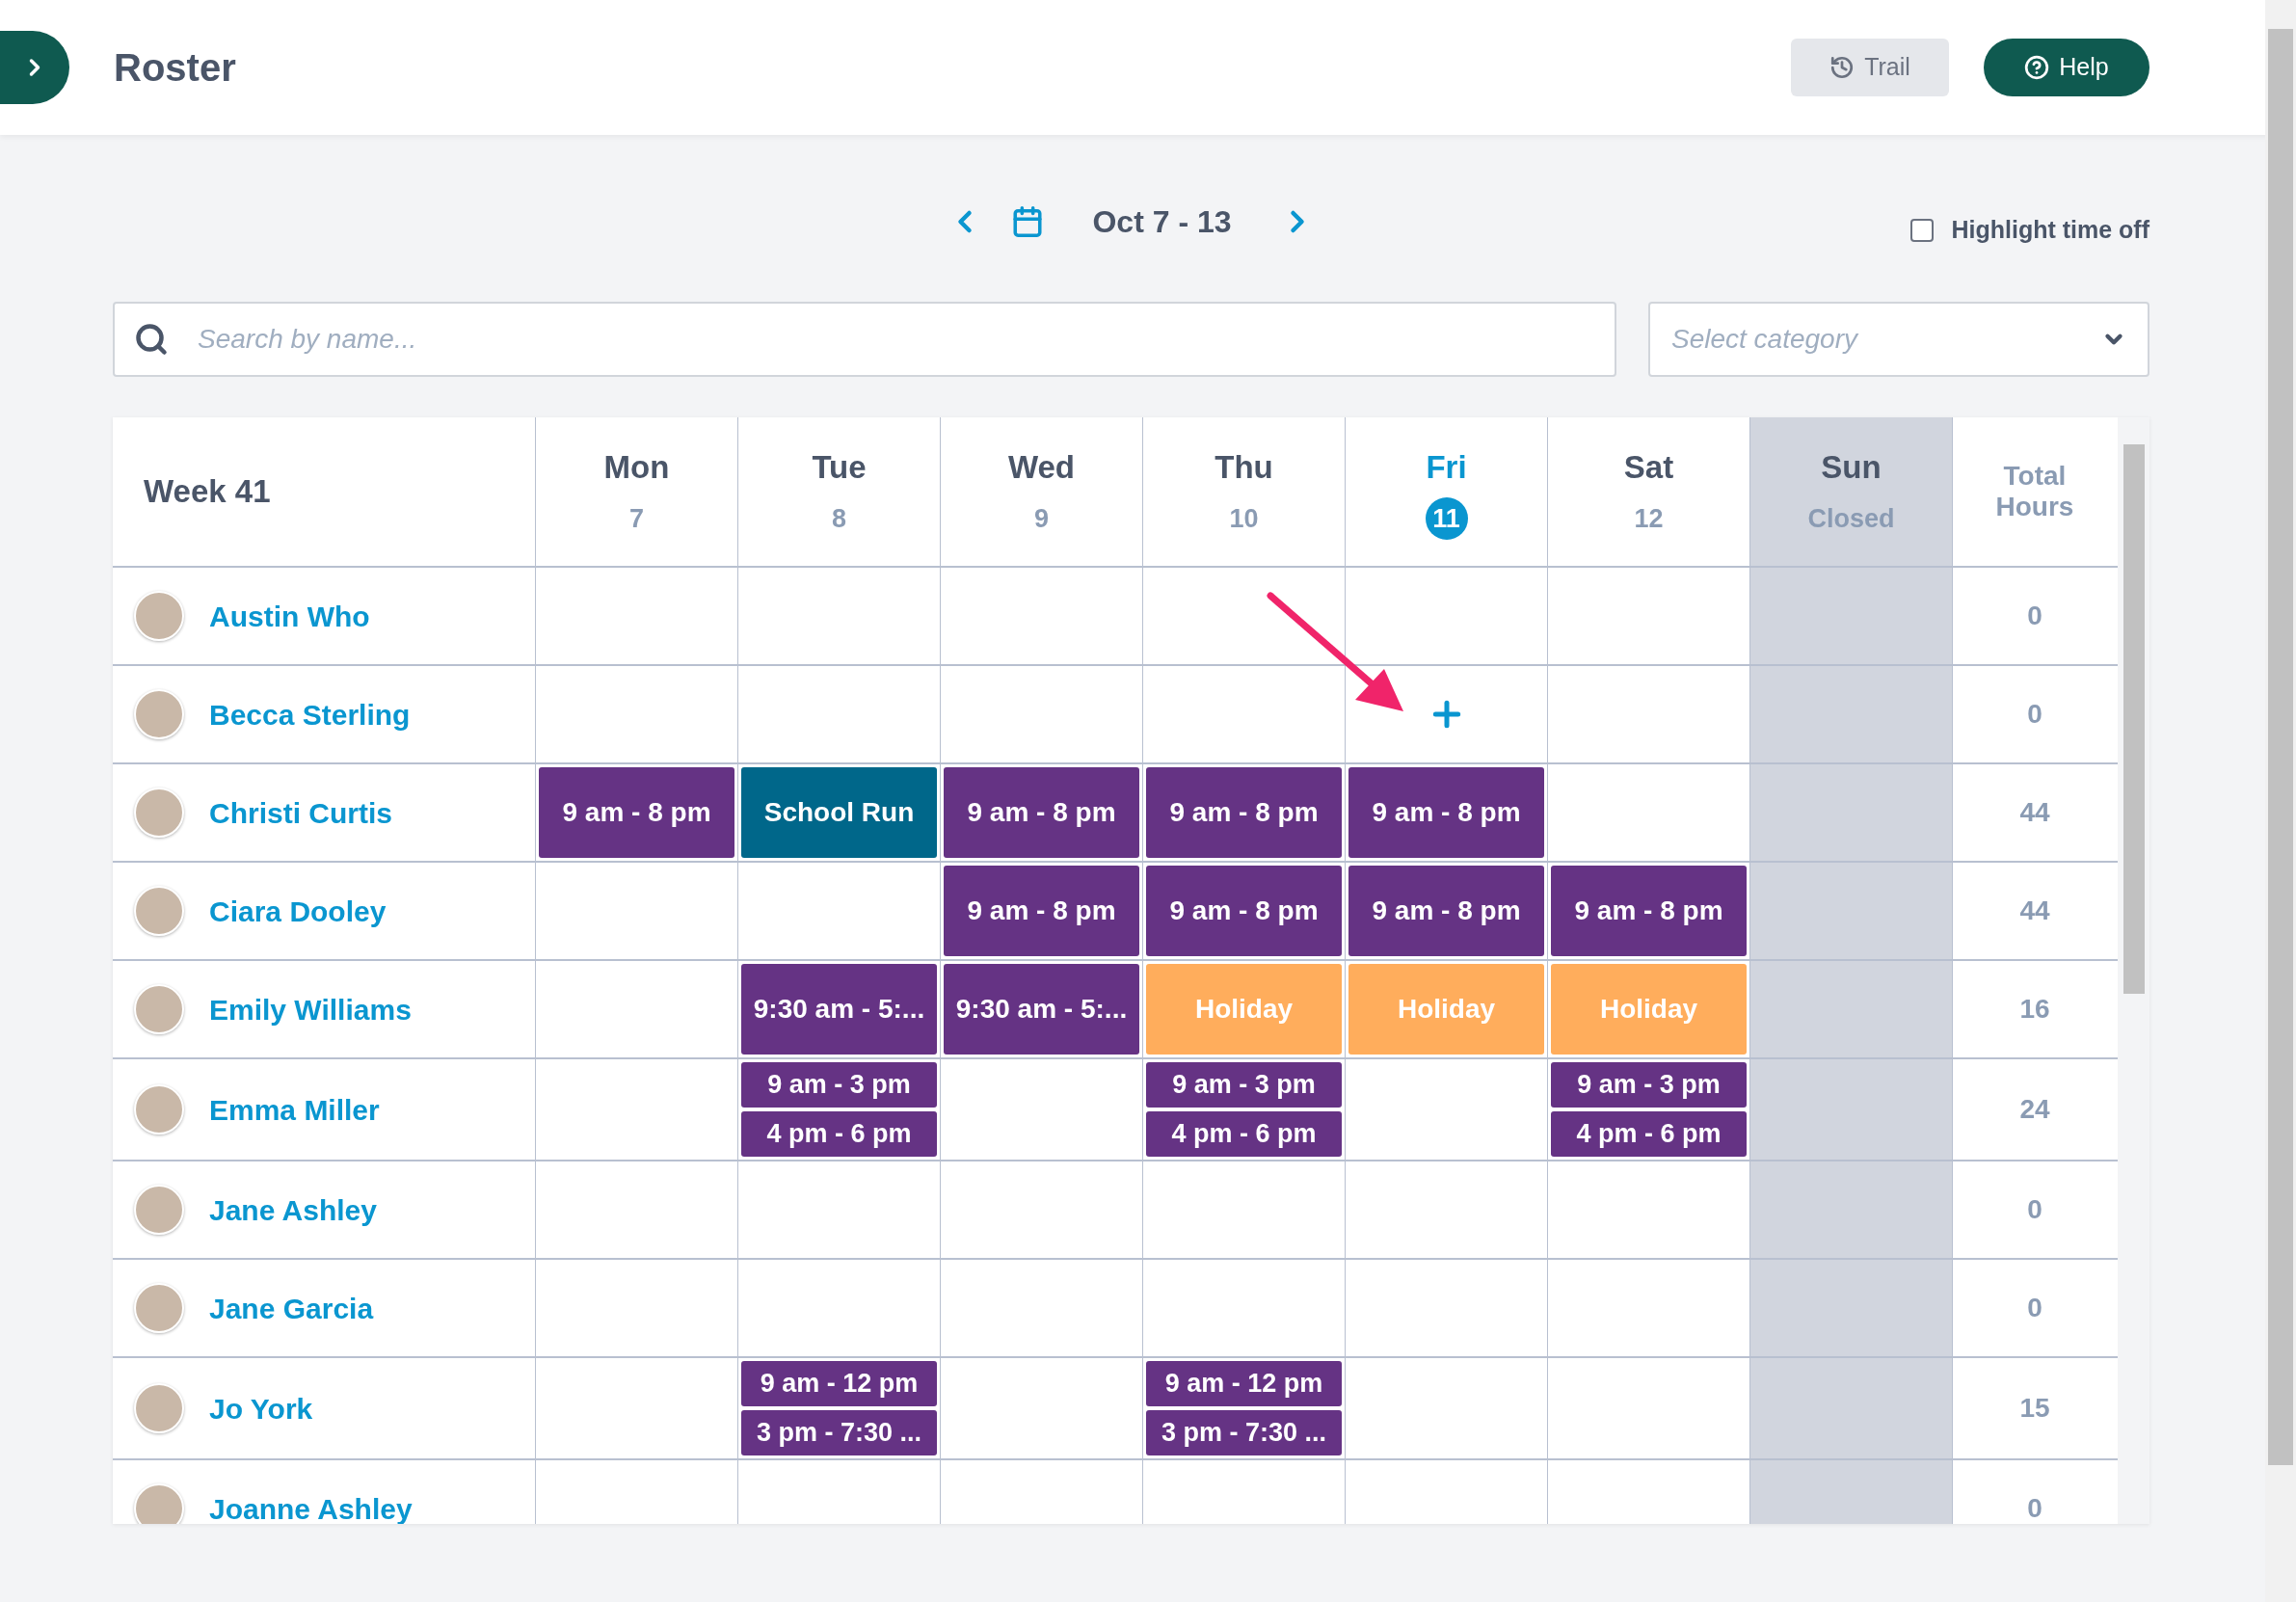 The height and width of the screenshot is (1602, 2296). Describe the element at coordinates (2037, 68) in the screenshot. I see `help-icon` at that location.